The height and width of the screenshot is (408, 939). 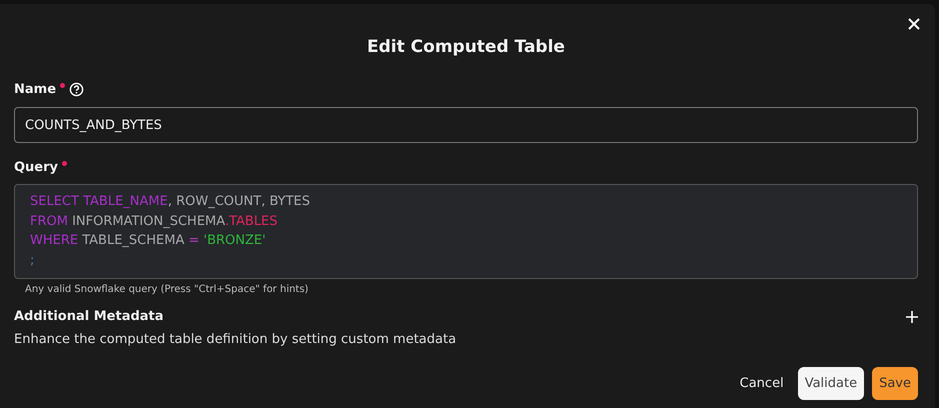 I want to click on section-title: Additional Metadata, so click(x=89, y=316).